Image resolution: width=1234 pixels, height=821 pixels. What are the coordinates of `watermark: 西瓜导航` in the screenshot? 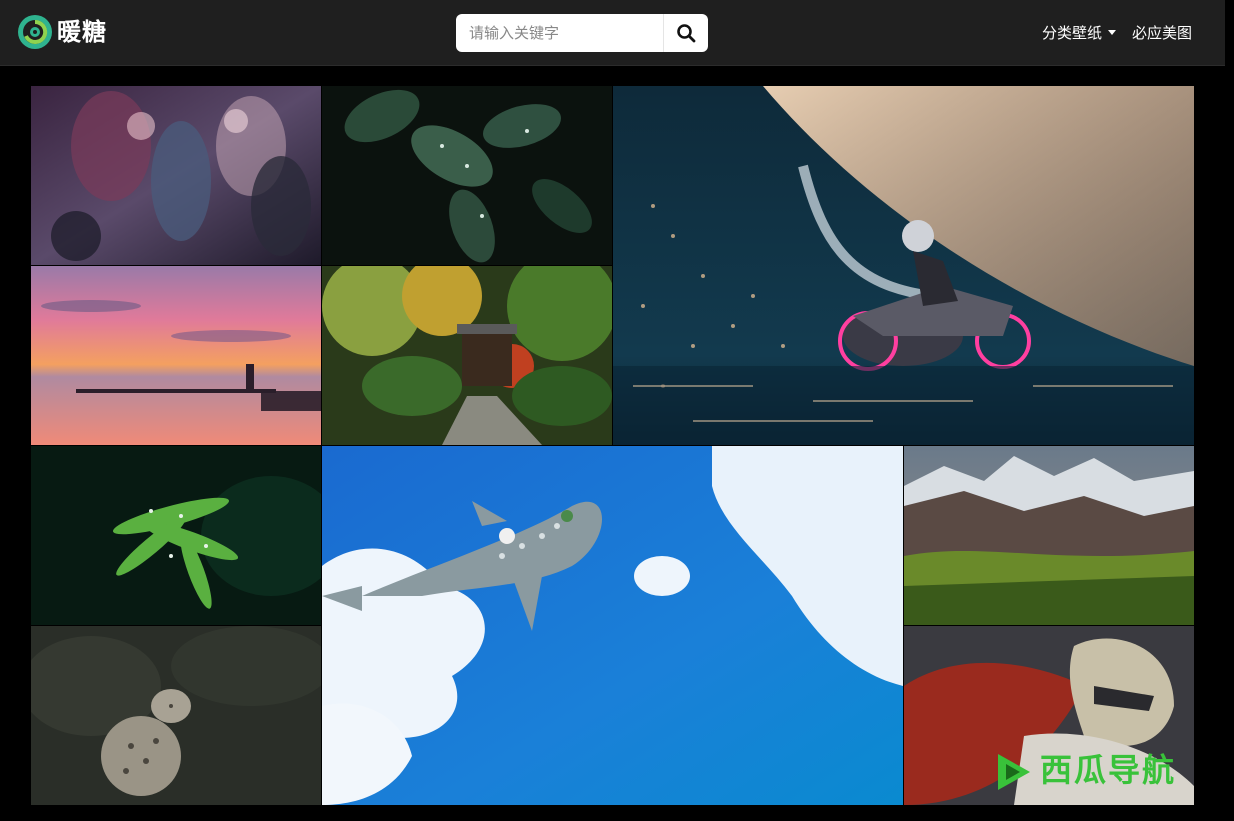 It's located at (1107, 778).